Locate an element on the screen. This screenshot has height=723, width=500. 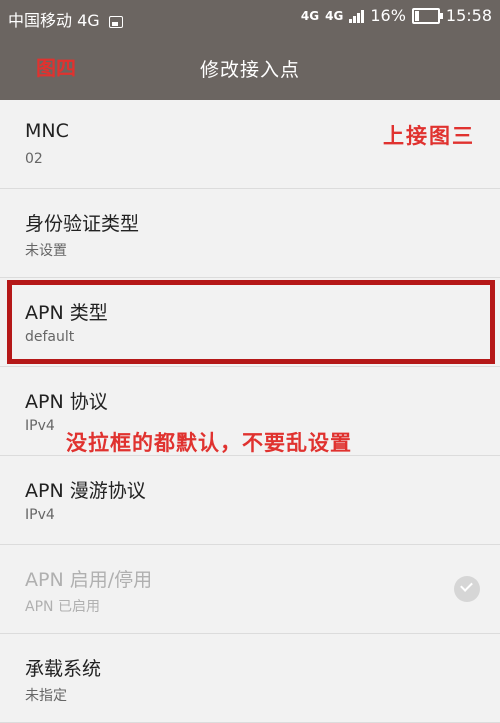
image-notification-icon is located at coordinates (115, 21).